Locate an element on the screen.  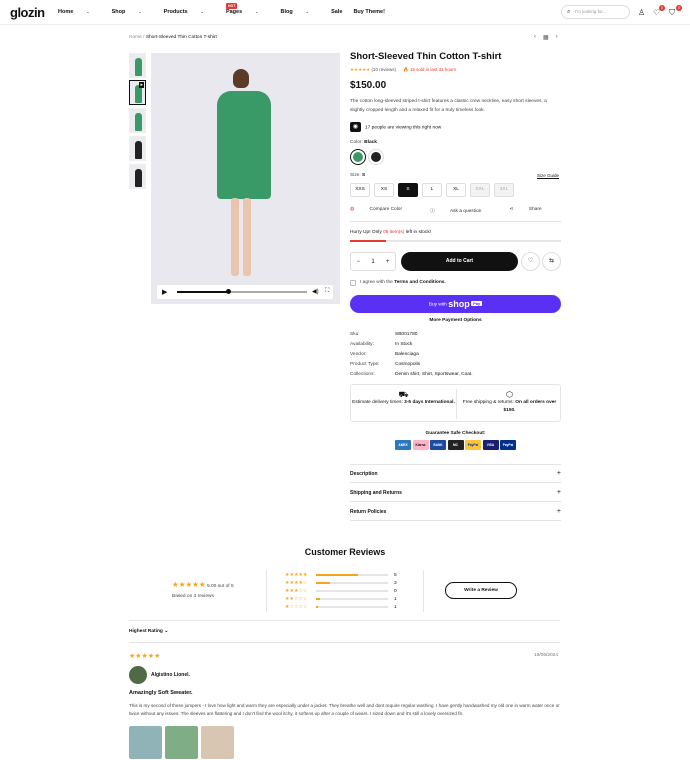
rating-row: ★★★★☆ 3 is located at coordinates (341, 583).